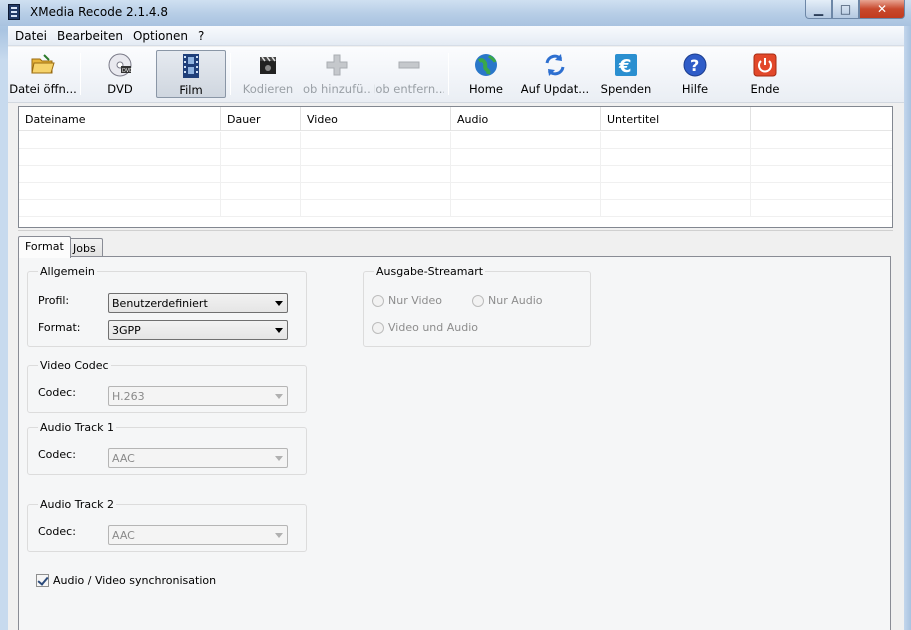  I want to click on maximize-button: □, so click(845, 9).